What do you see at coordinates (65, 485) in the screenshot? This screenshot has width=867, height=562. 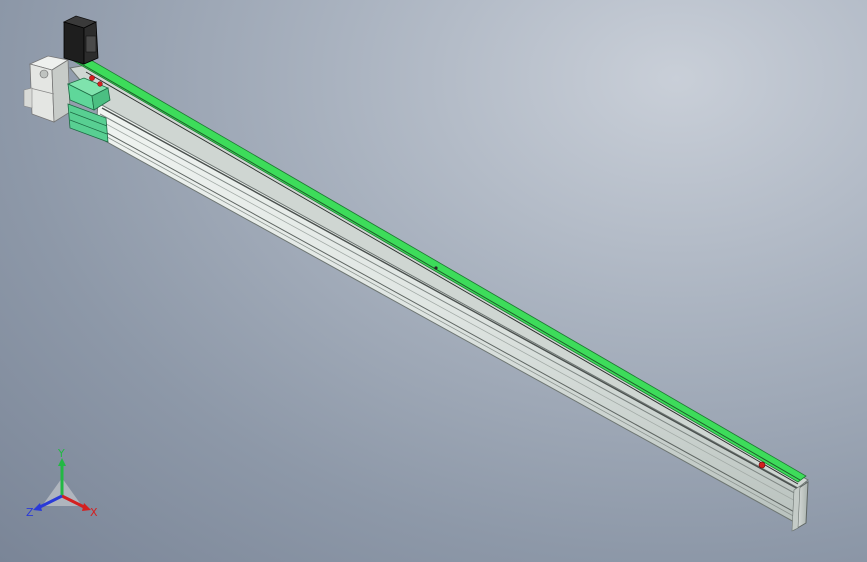 I see `view-orientation-triad: Y X Z` at bounding box center [65, 485].